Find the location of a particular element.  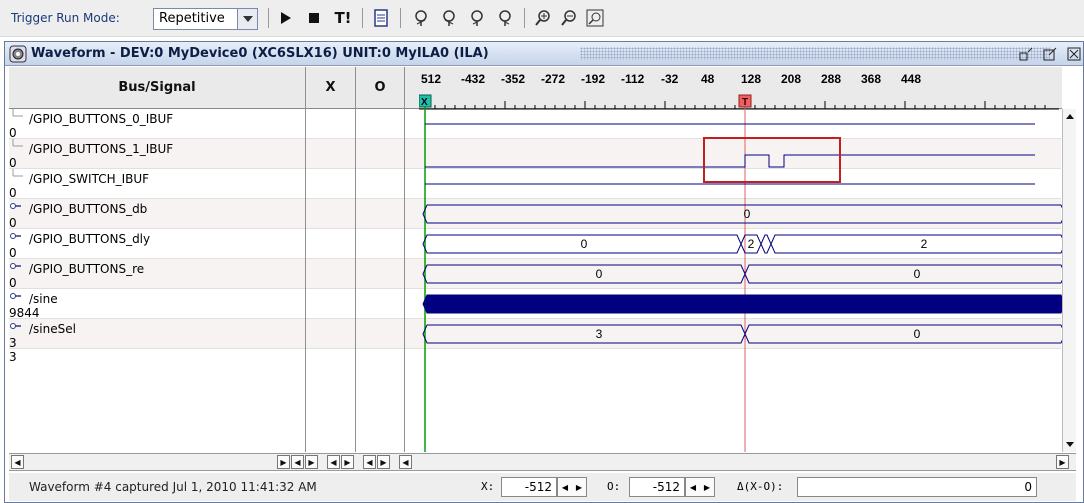

ruler-label: -112 is located at coordinates (633, 79).